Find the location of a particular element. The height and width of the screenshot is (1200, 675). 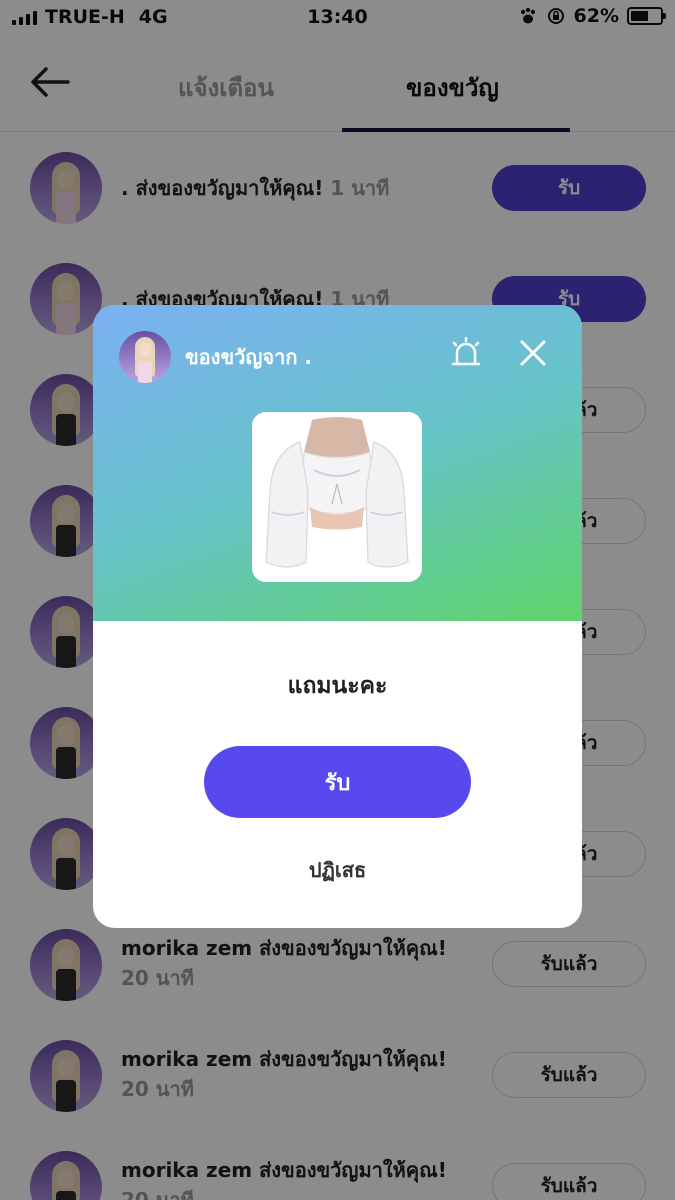

gift-message-text: แถมนะคะ is located at coordinates (337, 686).